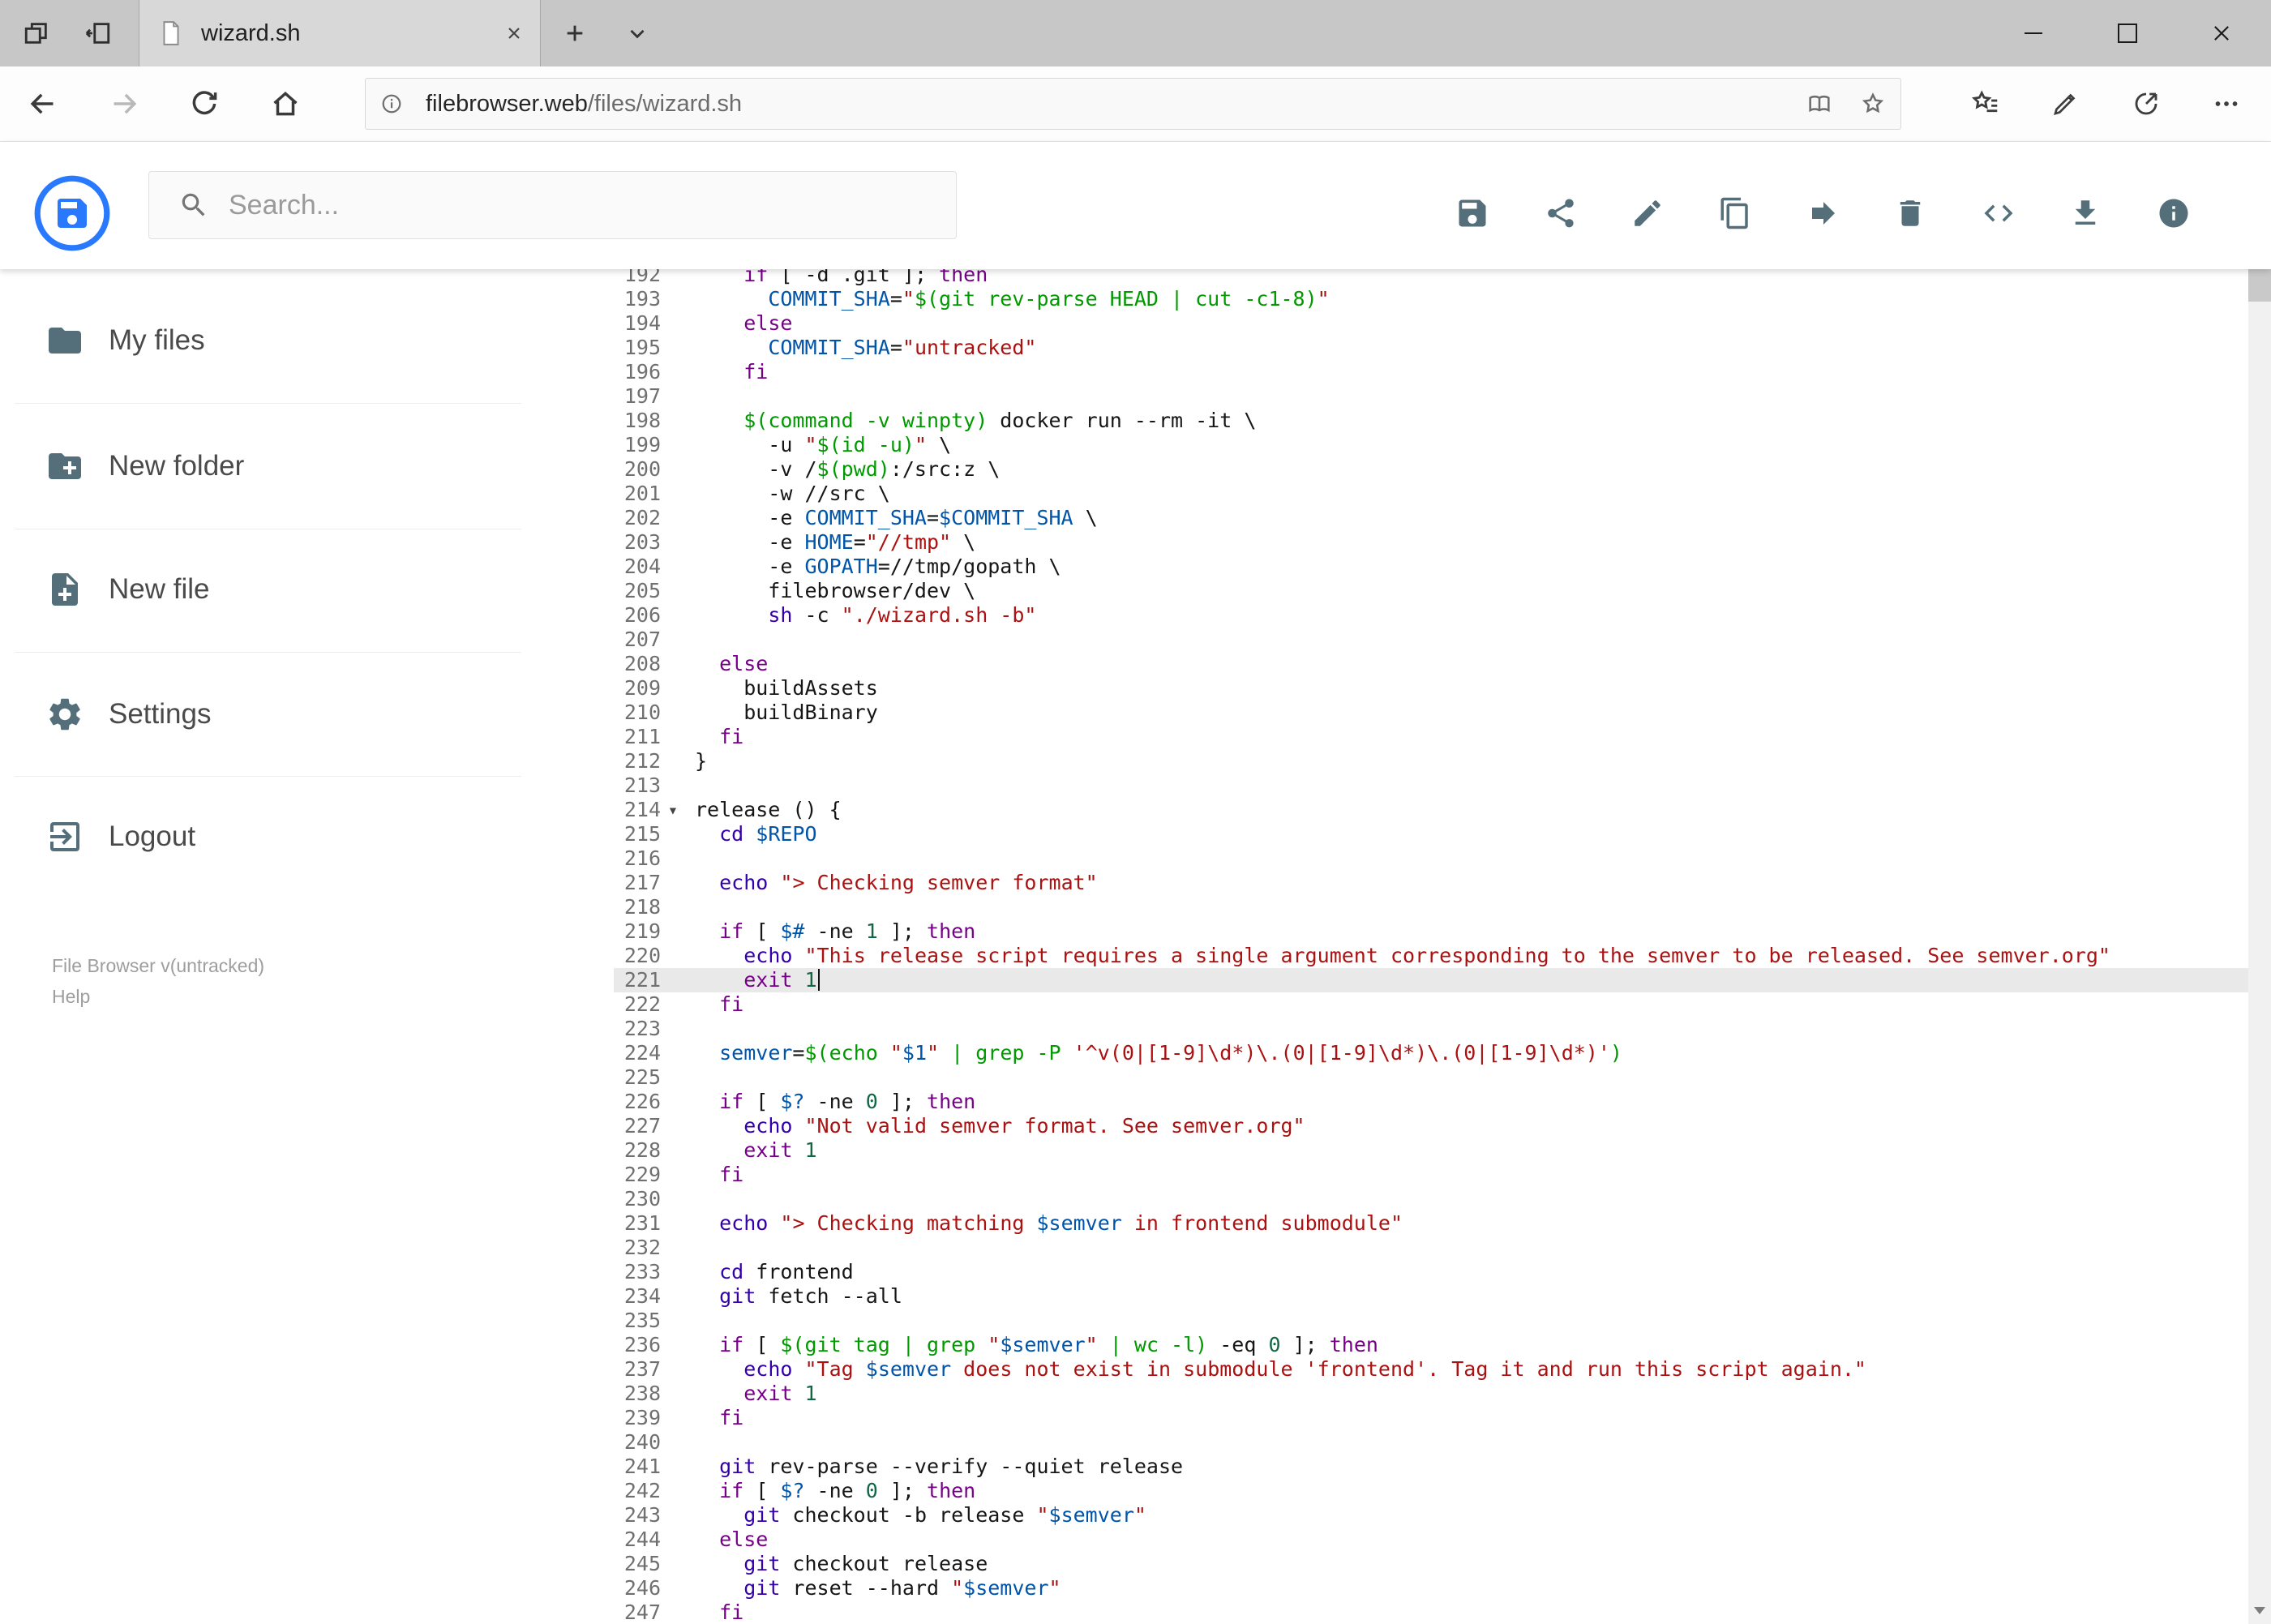 The image size is (2271, 1624). Describe the element at coordinates (264, 837) in the screenshot. I see `sidebar-item-logout: Logout` at that location.